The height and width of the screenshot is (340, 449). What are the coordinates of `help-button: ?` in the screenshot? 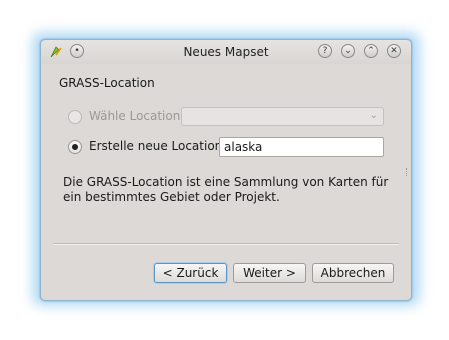 It's located at (325, 51).